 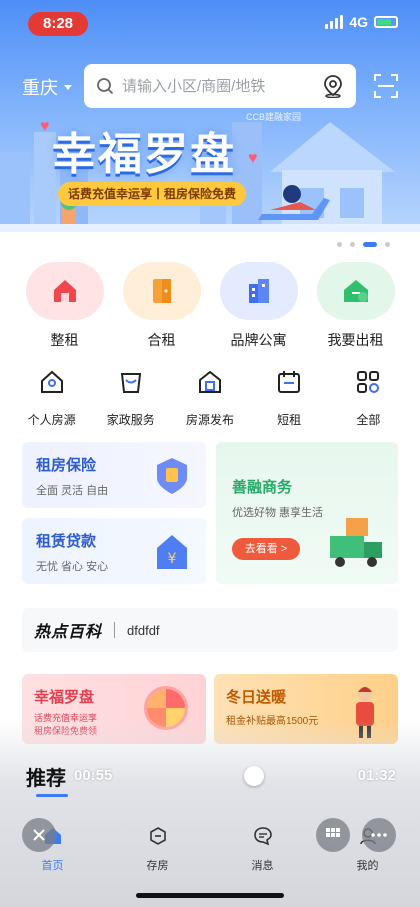 I want to click on tab-deposit: 存房, so click(x=158, y=848).